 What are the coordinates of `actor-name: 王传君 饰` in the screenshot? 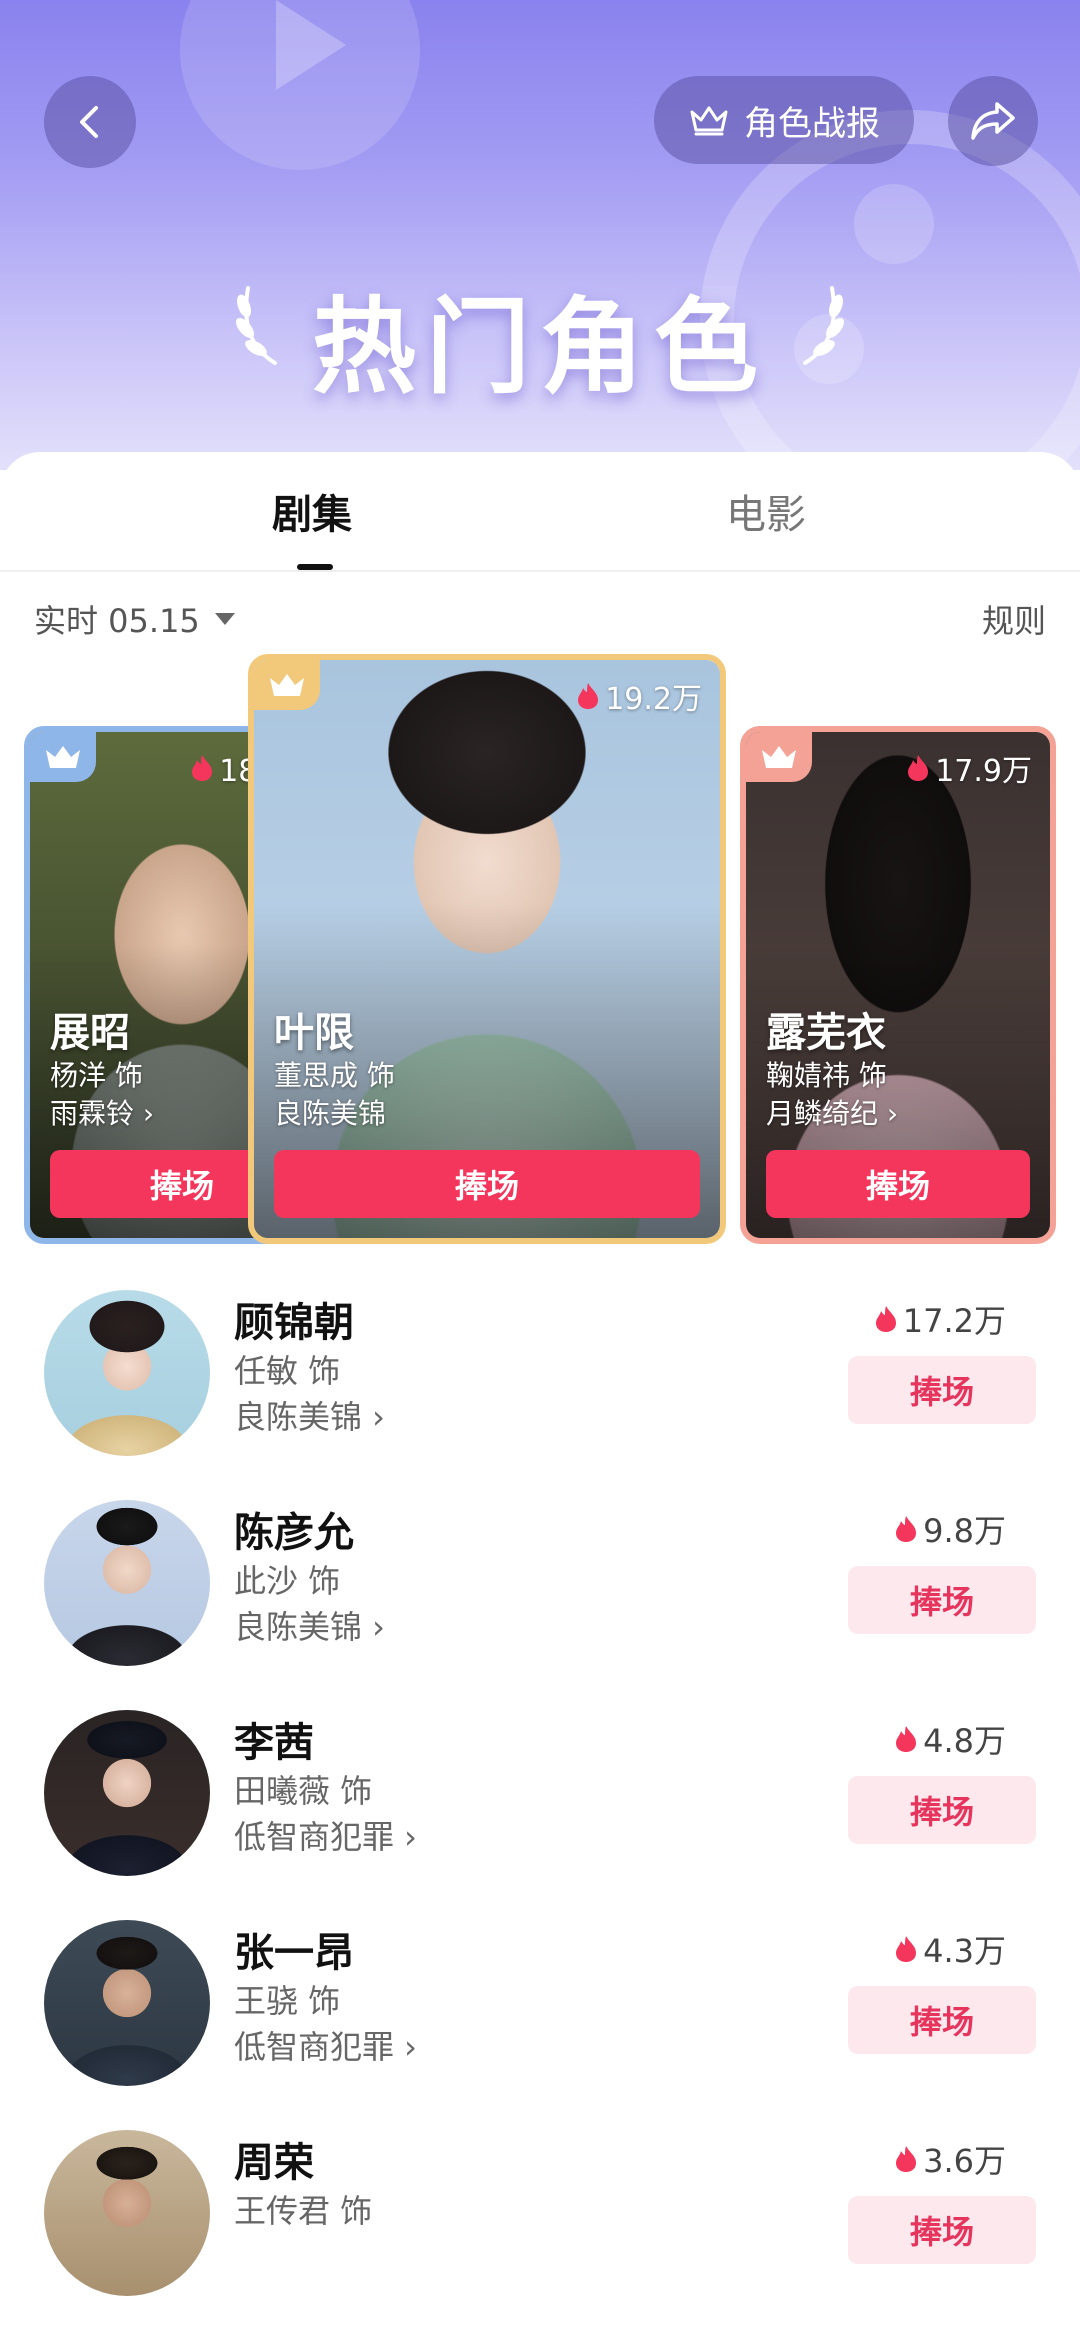 It's located at (303, 2211).